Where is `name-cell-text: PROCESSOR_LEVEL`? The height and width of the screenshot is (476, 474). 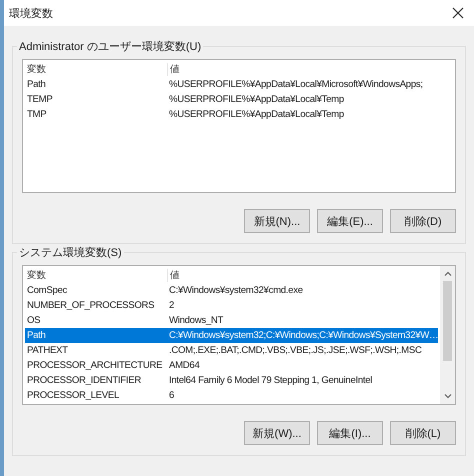
name-cell-text: PROCESSOR_LEVEL is located at coordinates (73, 395).